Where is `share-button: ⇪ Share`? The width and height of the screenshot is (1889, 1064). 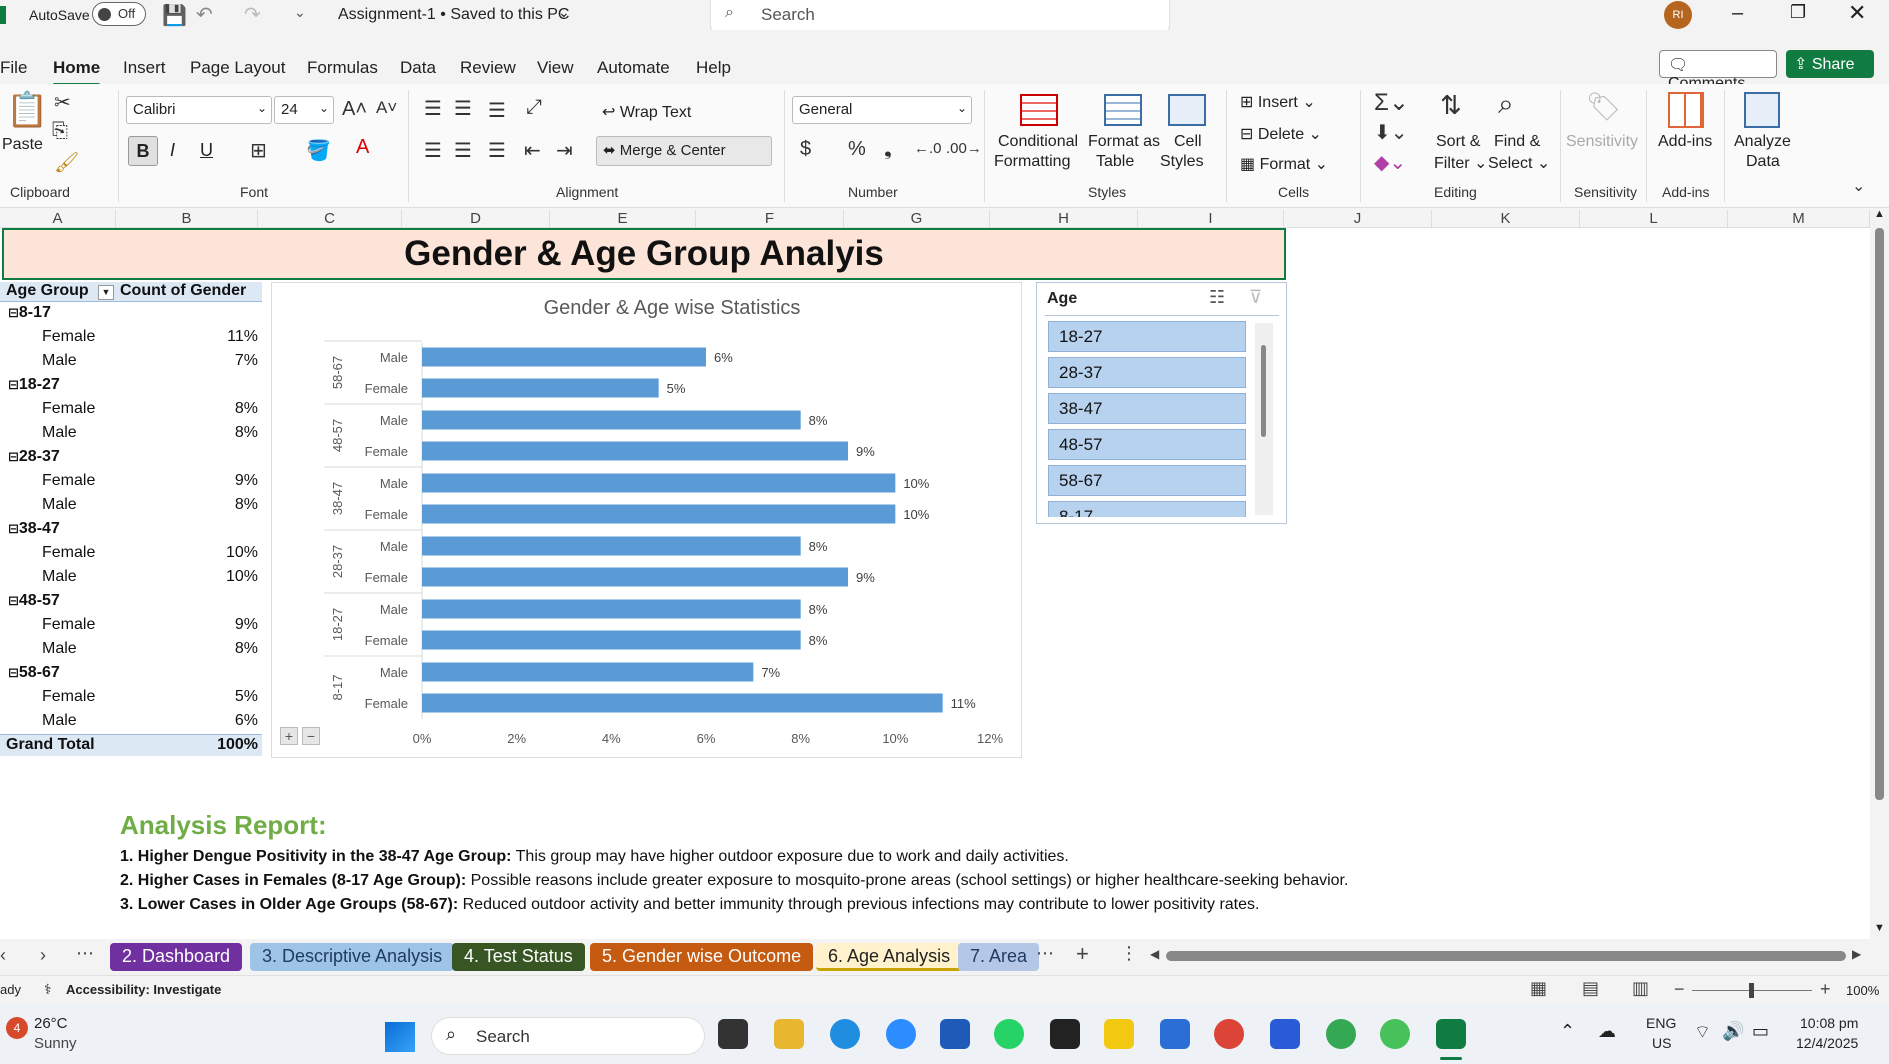
share-button: ⇪ Share is located at coordinates (1830, 64).